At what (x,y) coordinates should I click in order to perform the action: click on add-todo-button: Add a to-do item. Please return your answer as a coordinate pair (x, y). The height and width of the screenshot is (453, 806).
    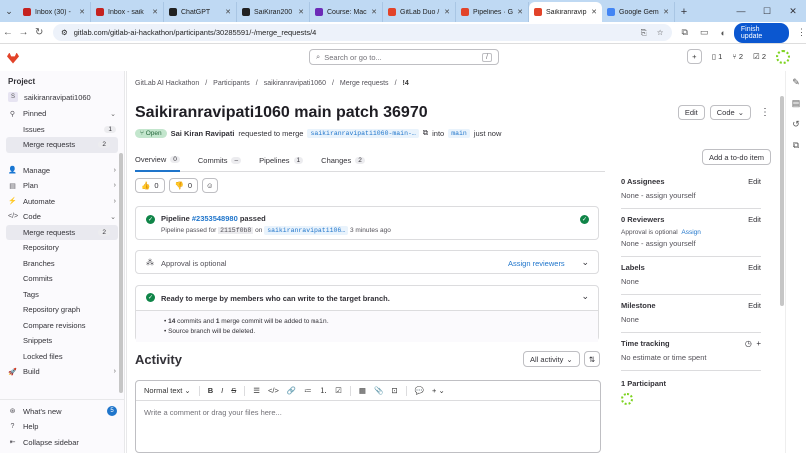
    Looking at the image, I should click on (736, 157).